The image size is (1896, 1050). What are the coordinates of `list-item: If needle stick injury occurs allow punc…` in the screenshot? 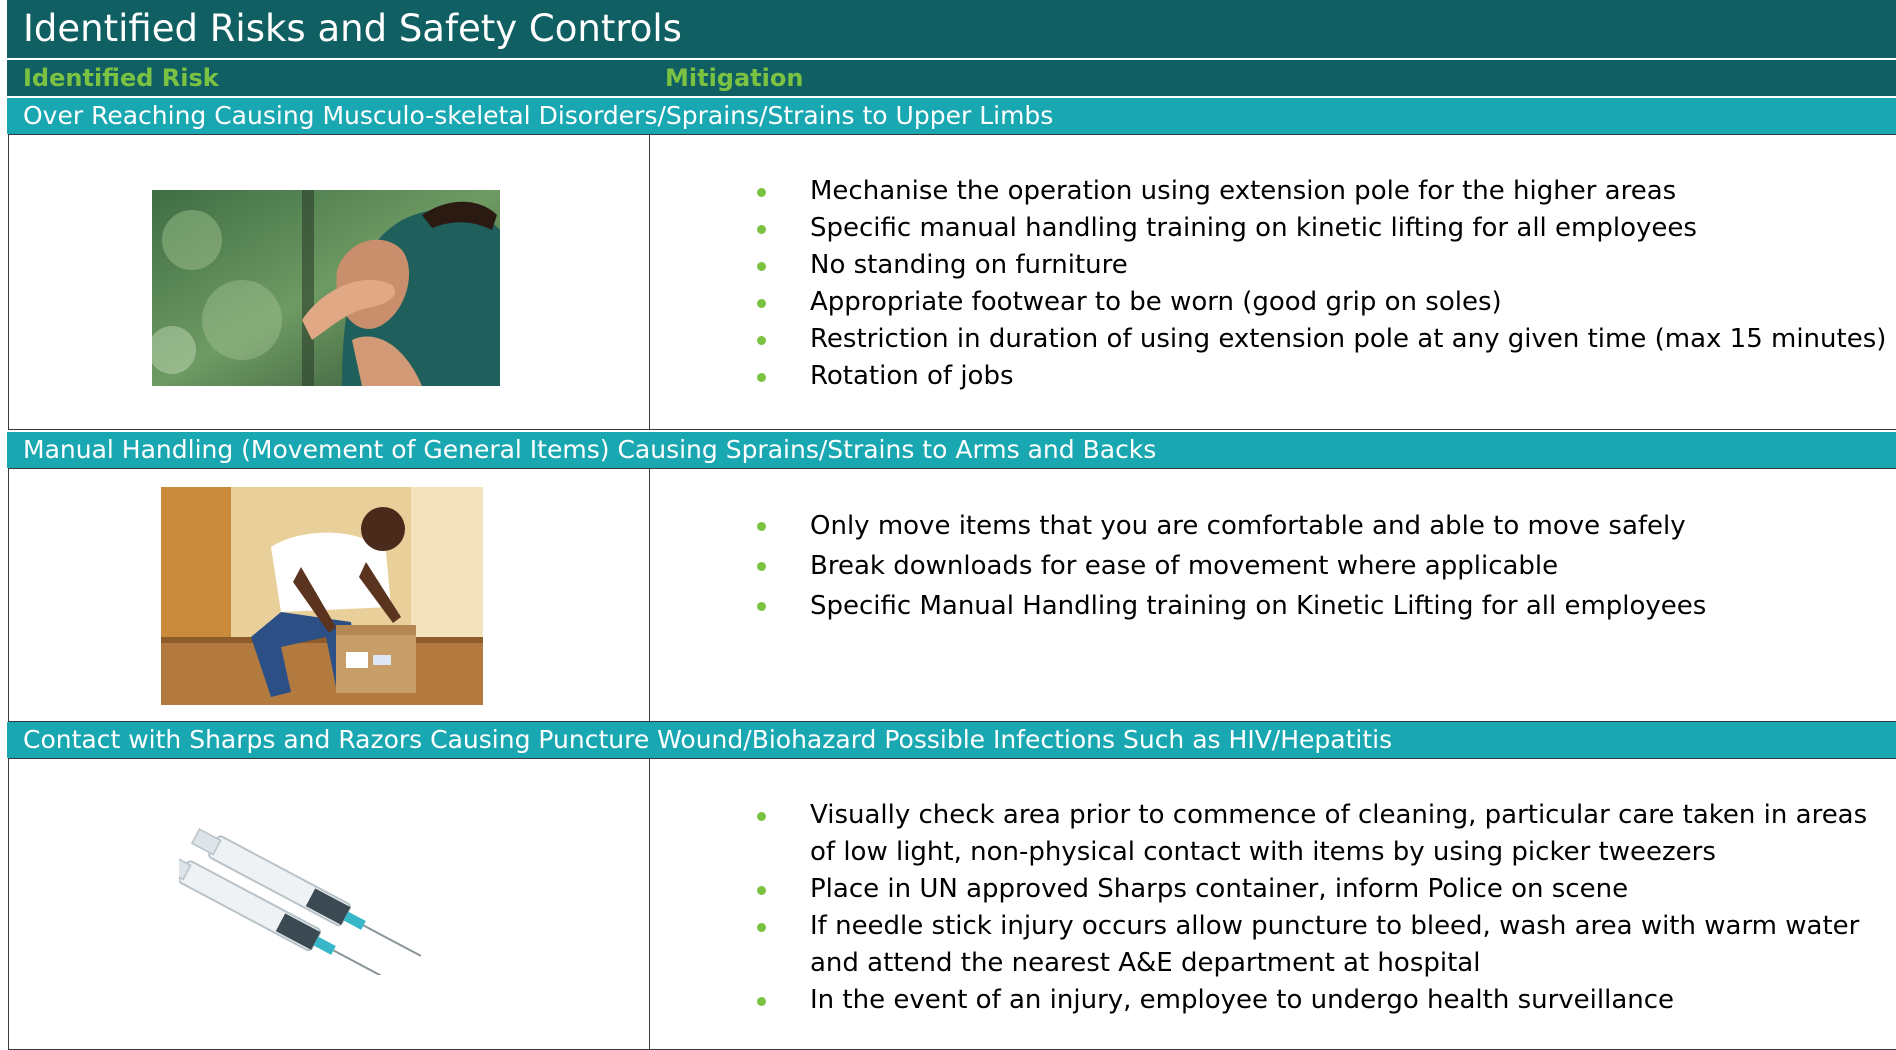 It's located at (1313, 945).